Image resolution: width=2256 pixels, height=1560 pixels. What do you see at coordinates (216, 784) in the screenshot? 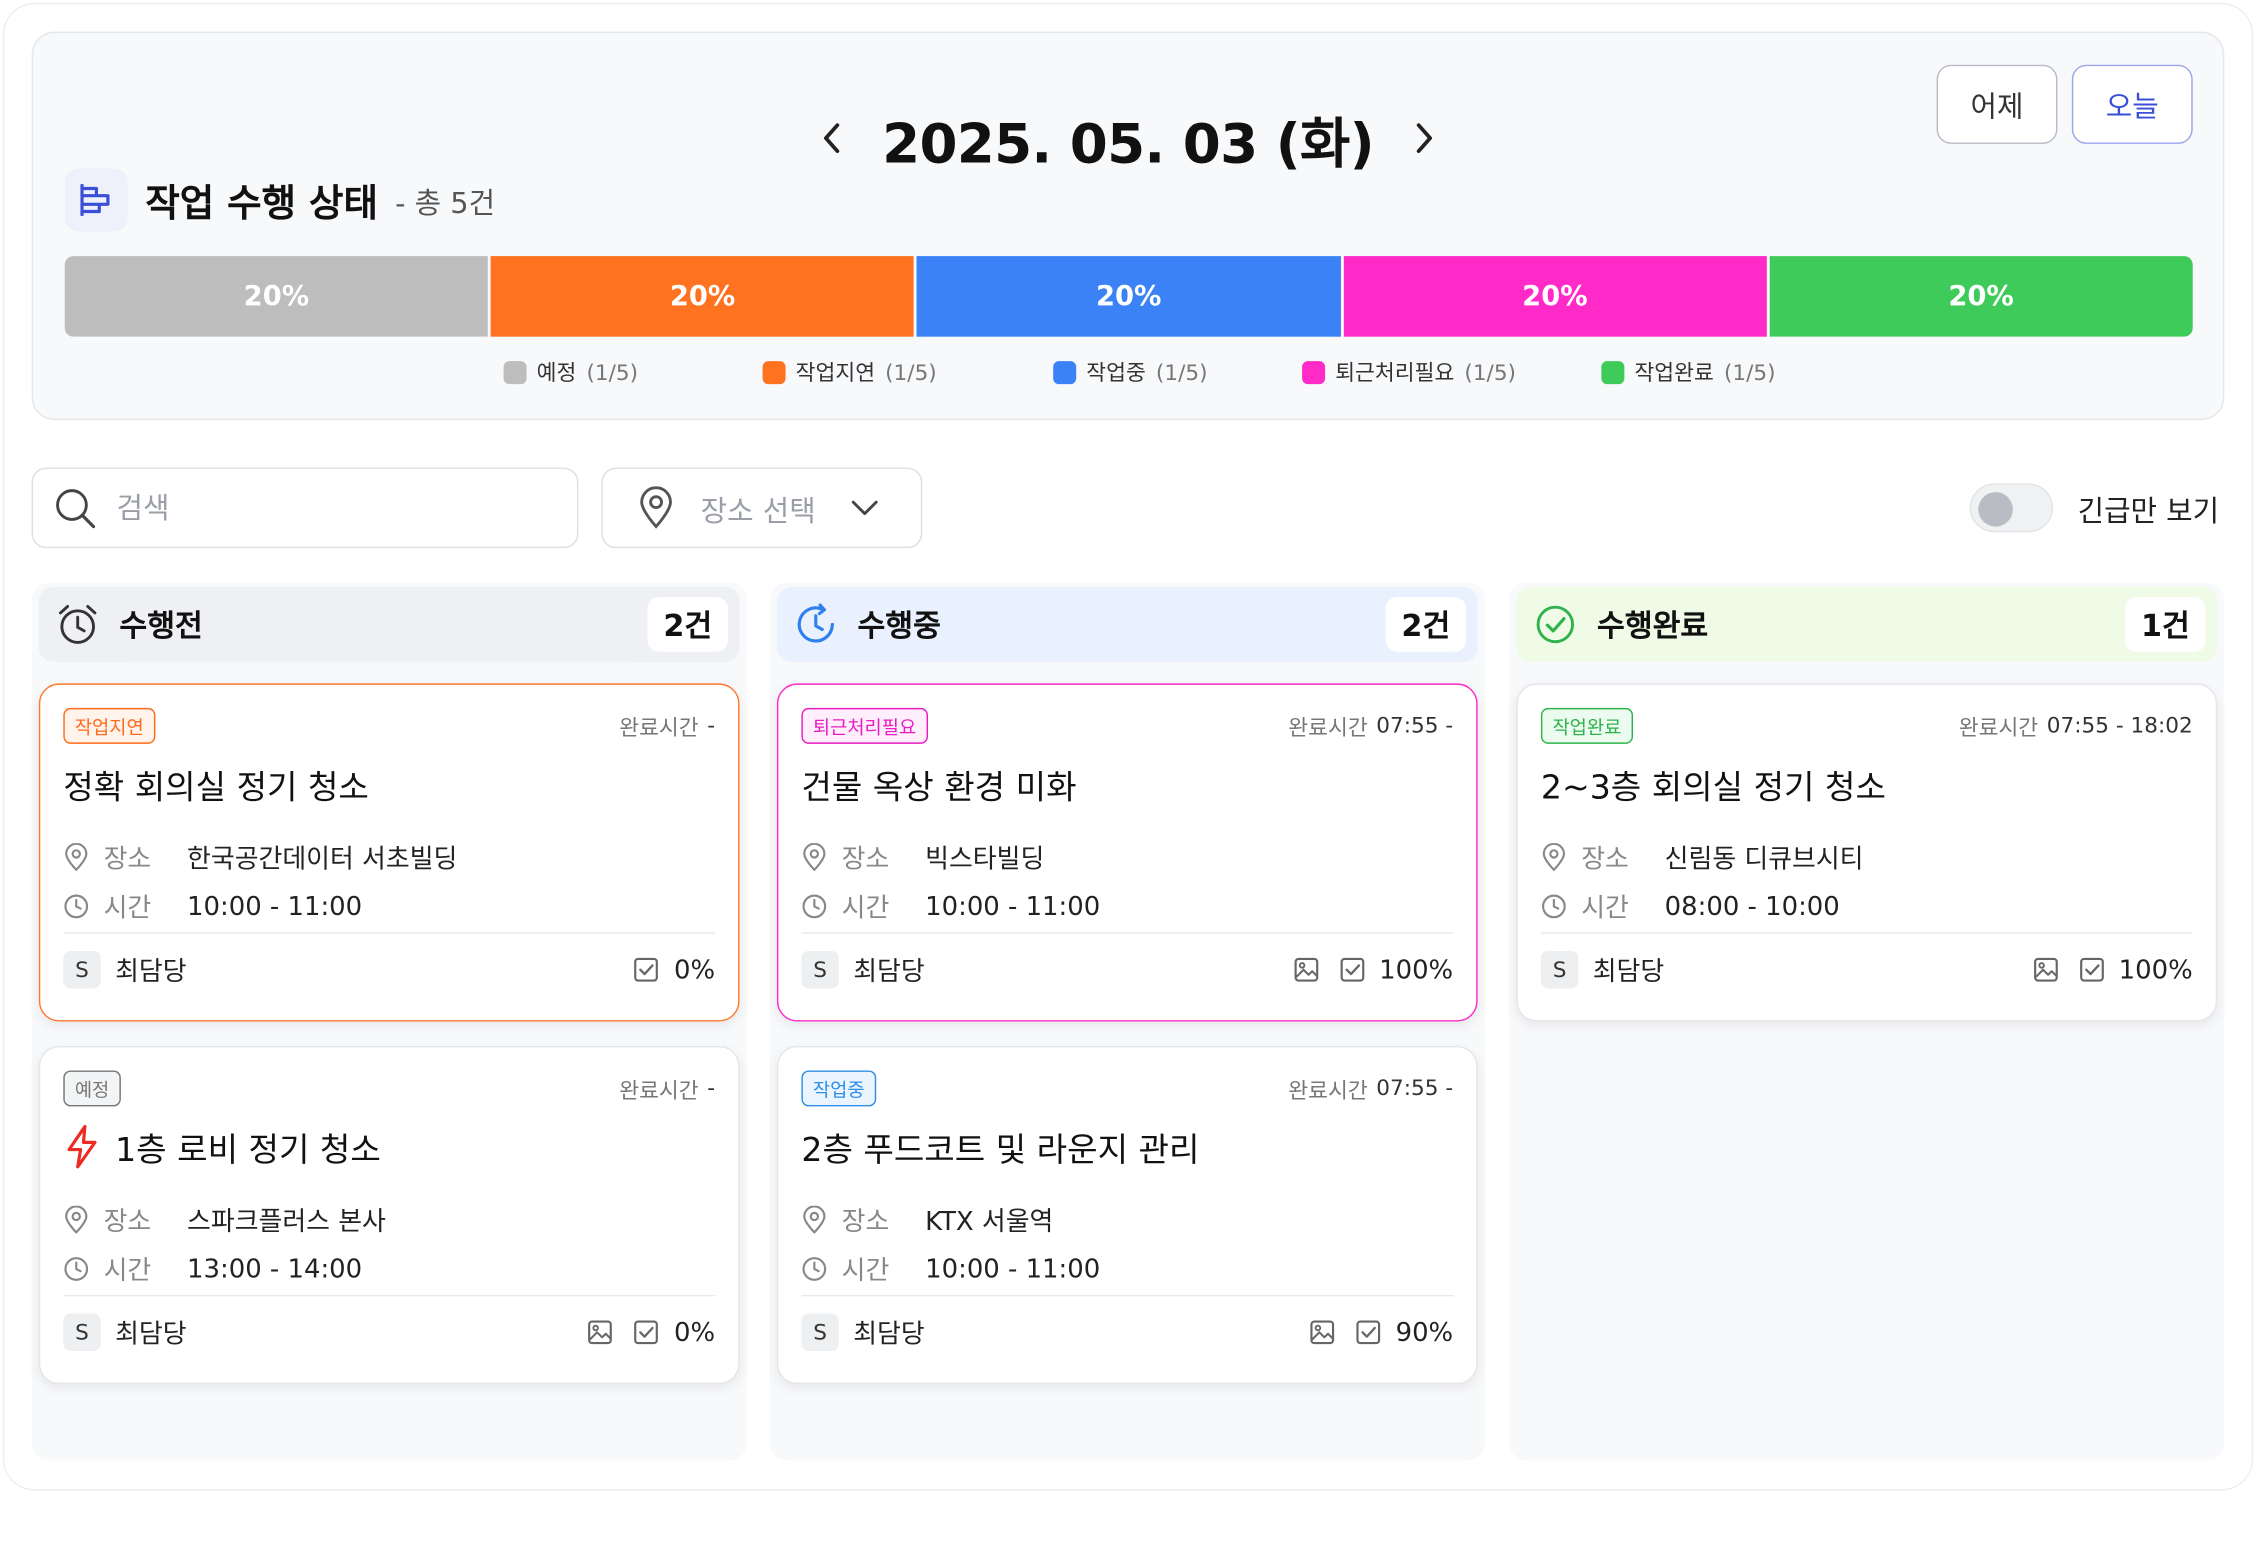
I see `task-title-row: 정확 회의실 정기 청소` at bounding box center [216, 784].